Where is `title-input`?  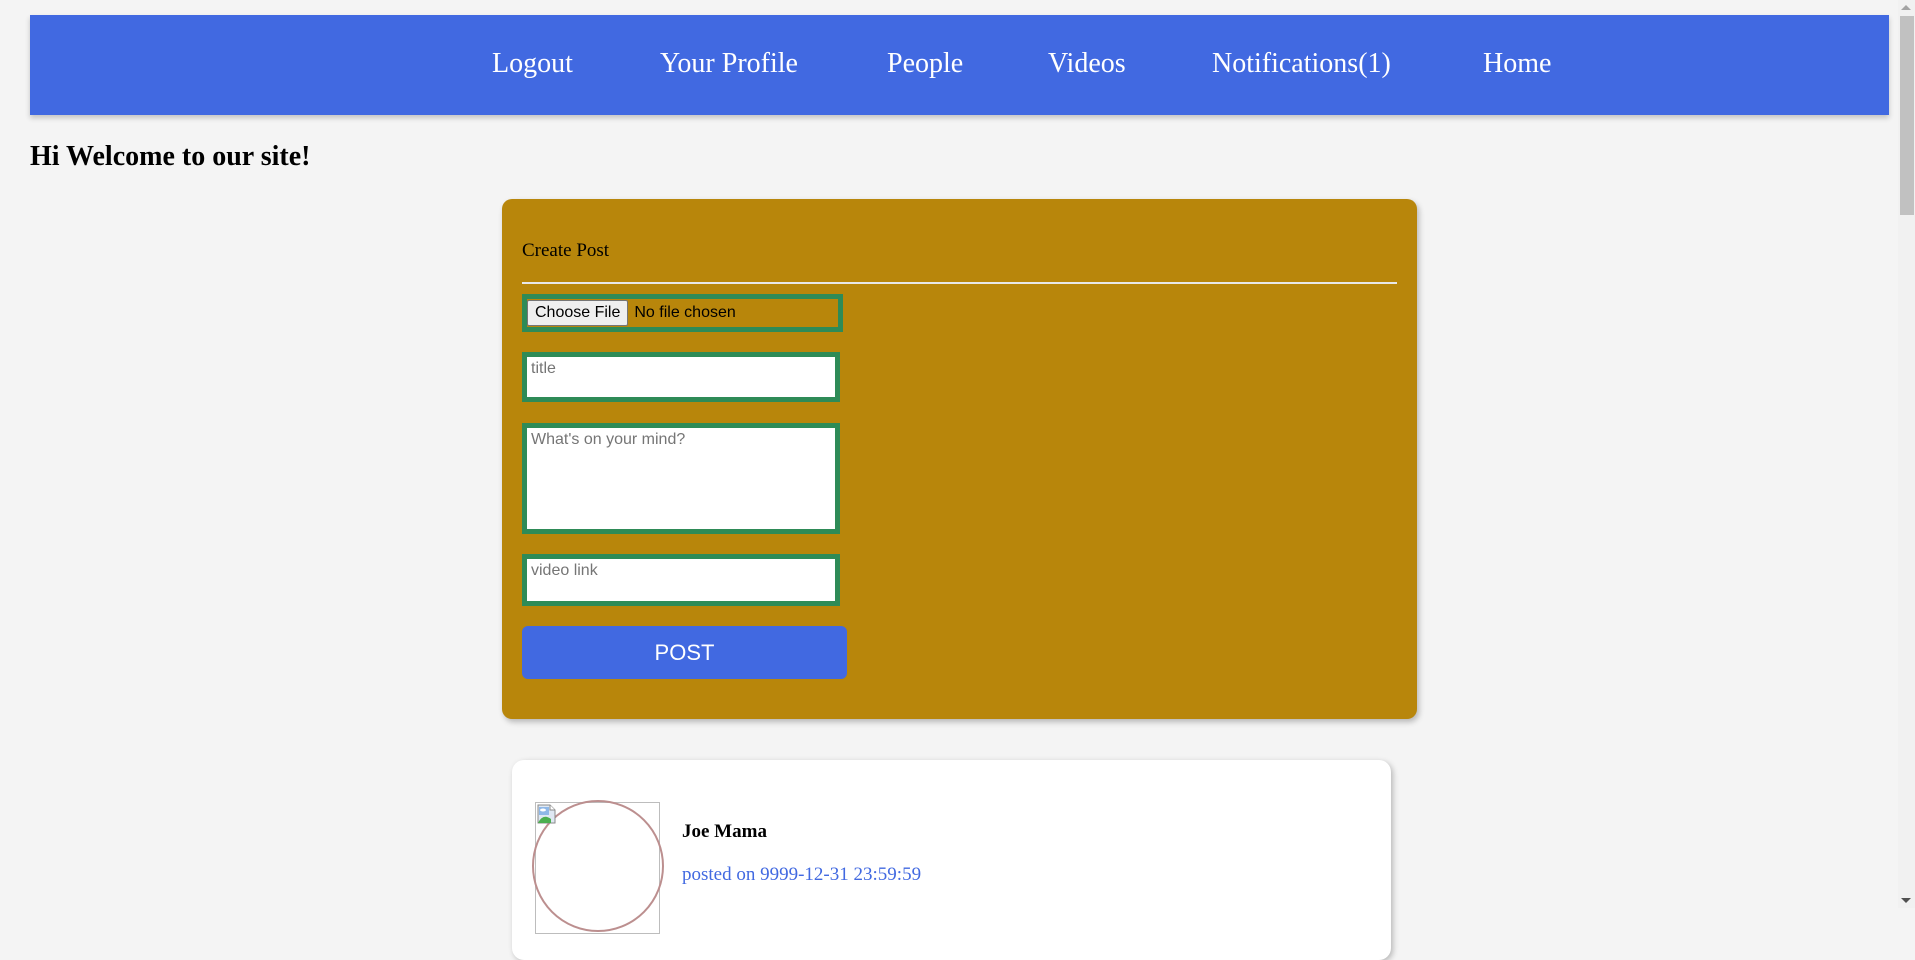 title-input is located at coordinates (681, 377).